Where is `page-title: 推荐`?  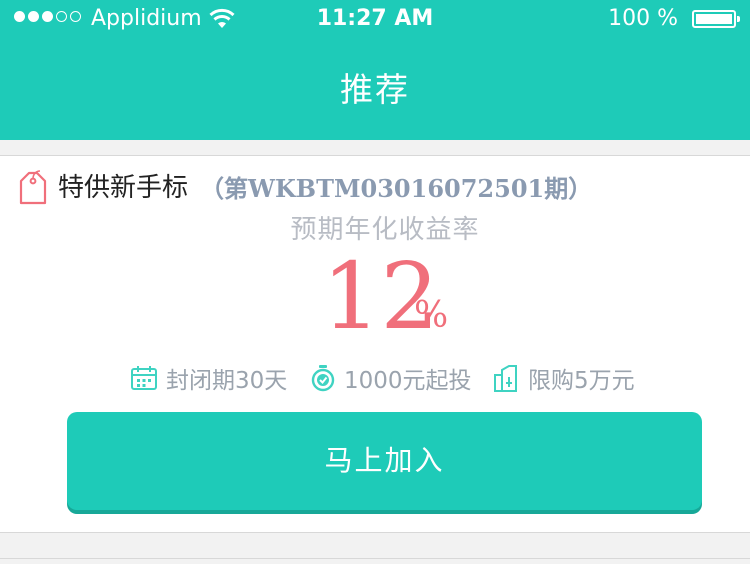
page-title: 推荐 is located at coordinates (375, 89).